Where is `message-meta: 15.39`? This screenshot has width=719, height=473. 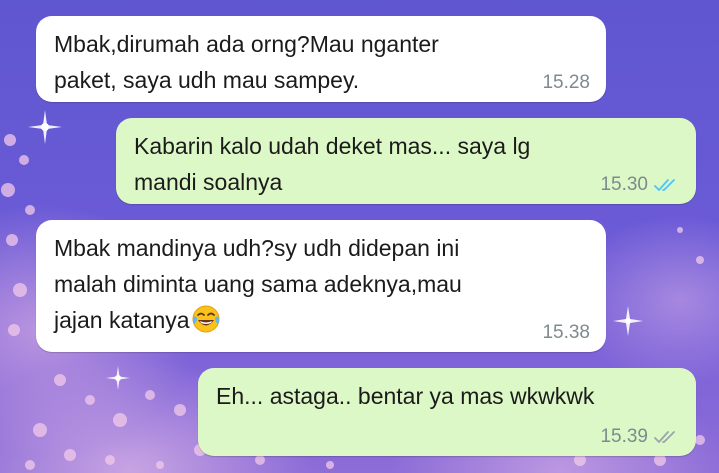
message-meta: 15.39 is located at coordinates (640, 437).